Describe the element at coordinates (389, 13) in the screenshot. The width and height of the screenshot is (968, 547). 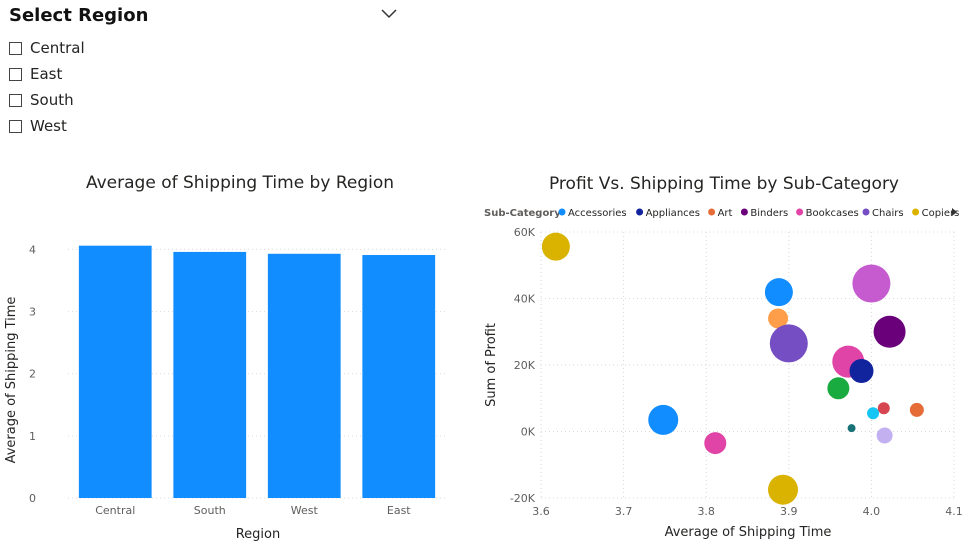
I see `chevron-down-icon` at that location.